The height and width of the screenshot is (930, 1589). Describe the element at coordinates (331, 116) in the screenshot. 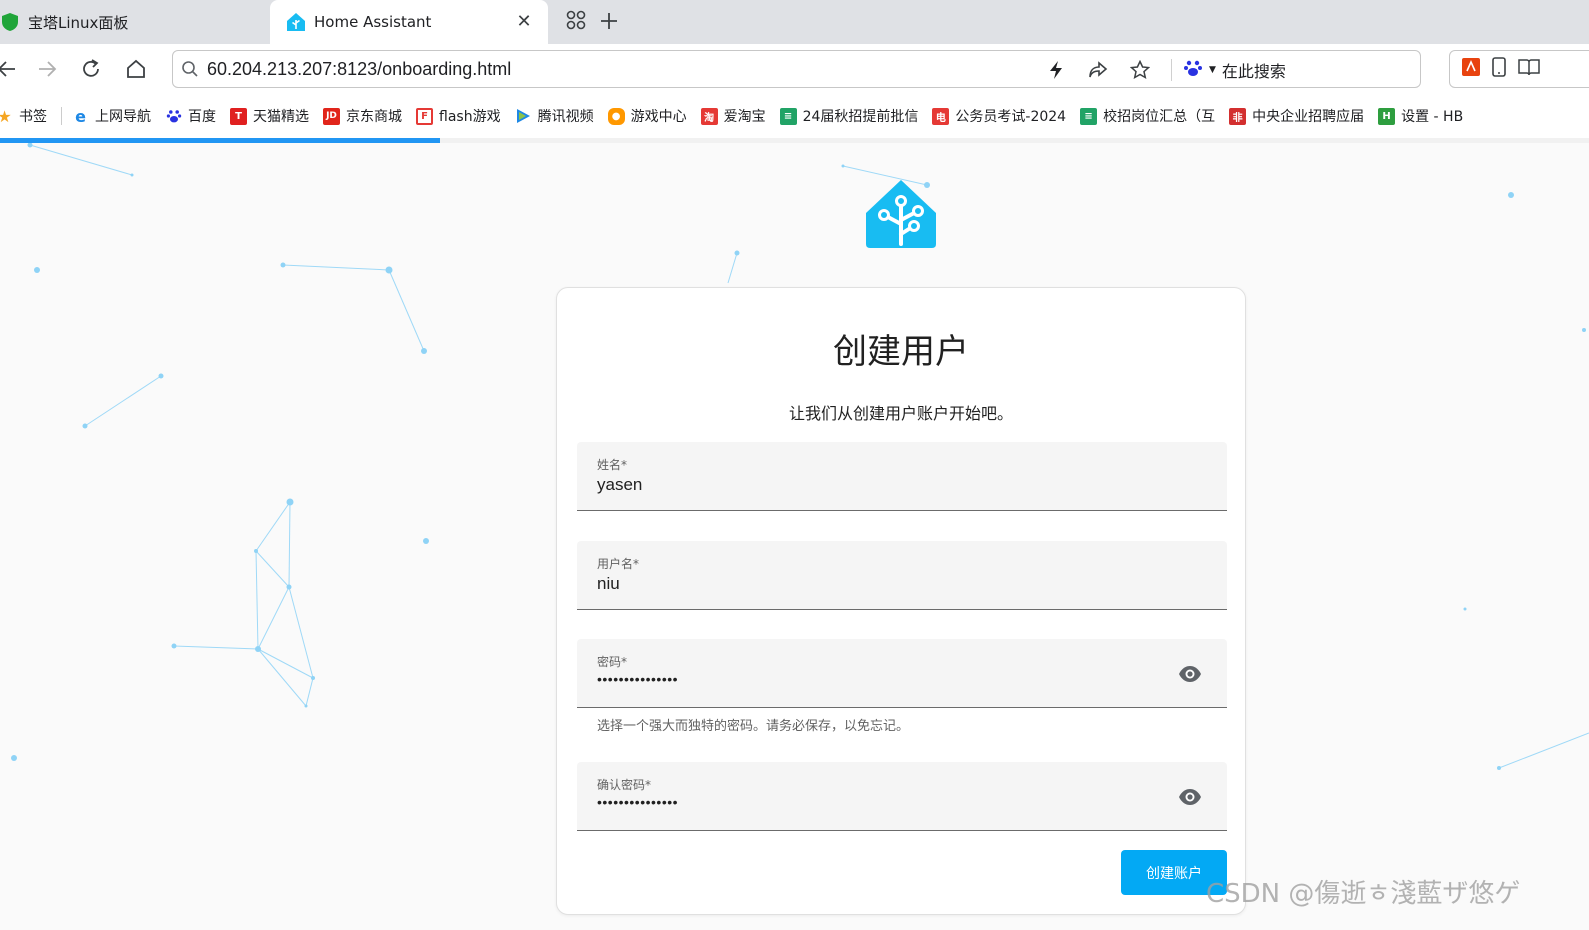

I see `jd-icon: JD` at that location.